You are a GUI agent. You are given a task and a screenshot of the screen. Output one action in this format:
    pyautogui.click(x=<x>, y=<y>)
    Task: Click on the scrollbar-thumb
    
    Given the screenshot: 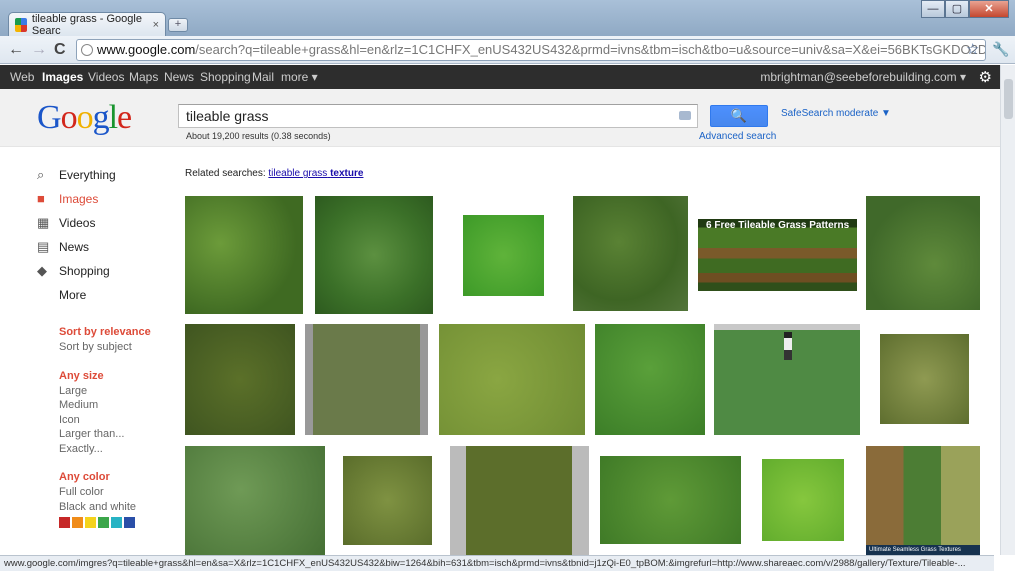 What is the action you would take?
    pyautogui.click(x=1008, y=99)
    